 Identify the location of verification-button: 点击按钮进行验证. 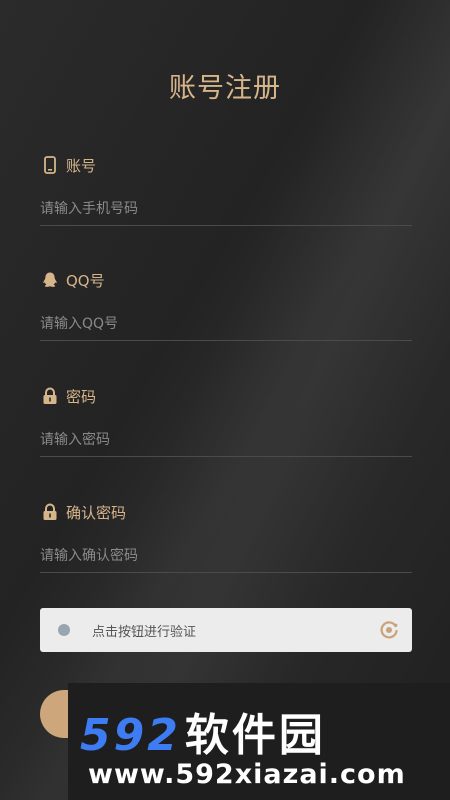
(226, 630).